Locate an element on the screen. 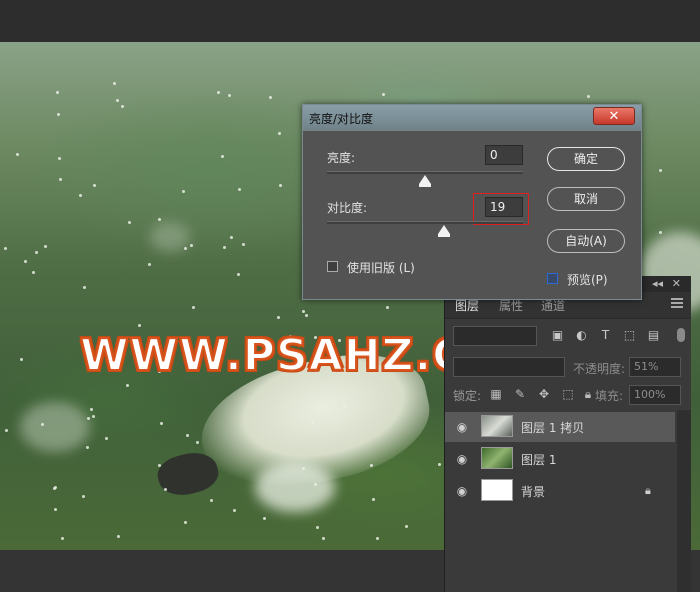  preview-checkbox is located at coordinates (552, 278).